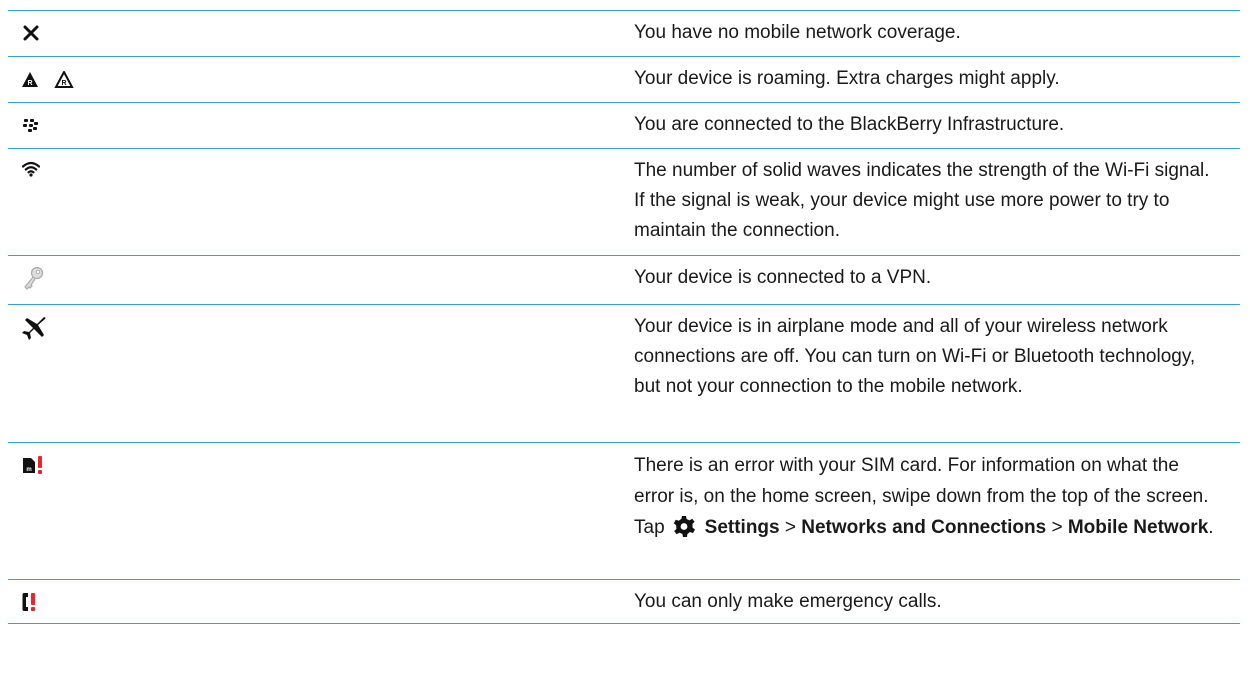 This screenshot has height=689, width=1250. What do you see at coordinates (312, 79) in the screenshot?
I see `icon-cell: R R` at bounding box center [312, 79].